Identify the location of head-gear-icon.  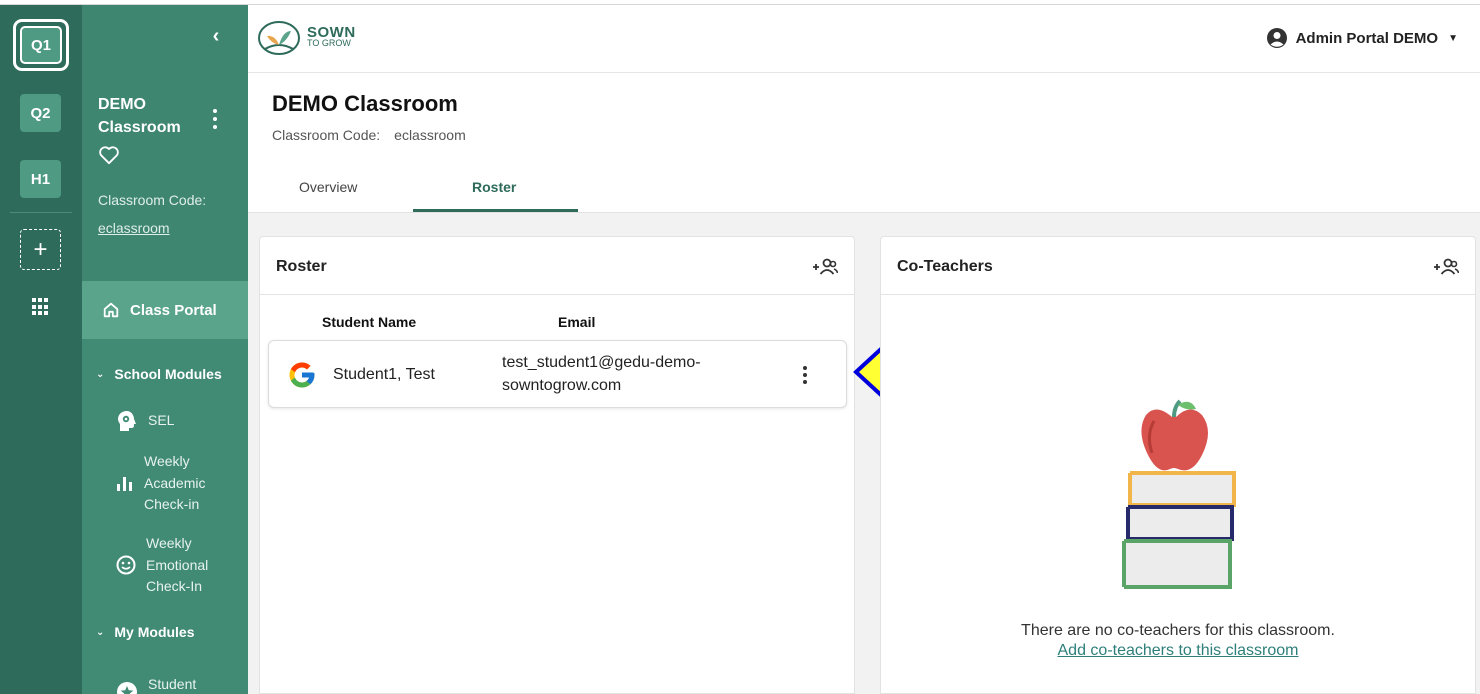
(127, 421).